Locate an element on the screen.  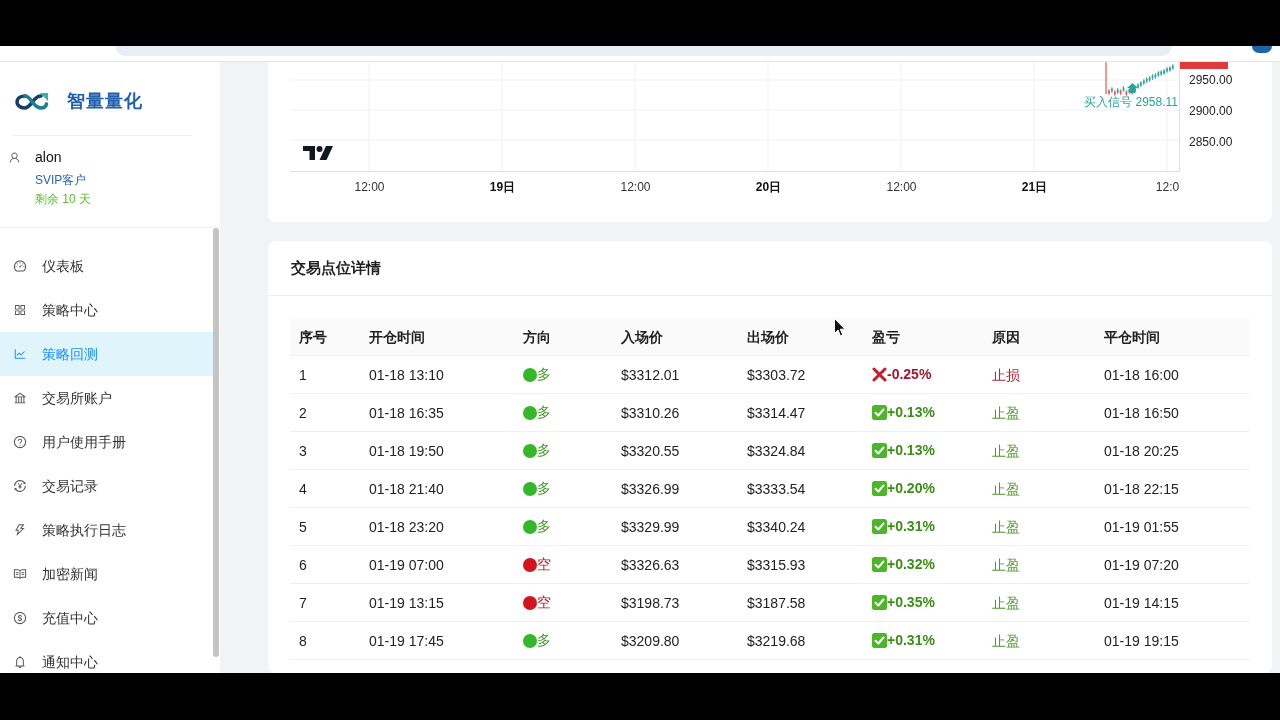
table-cell: 4 is located at coordinates (303, 488).